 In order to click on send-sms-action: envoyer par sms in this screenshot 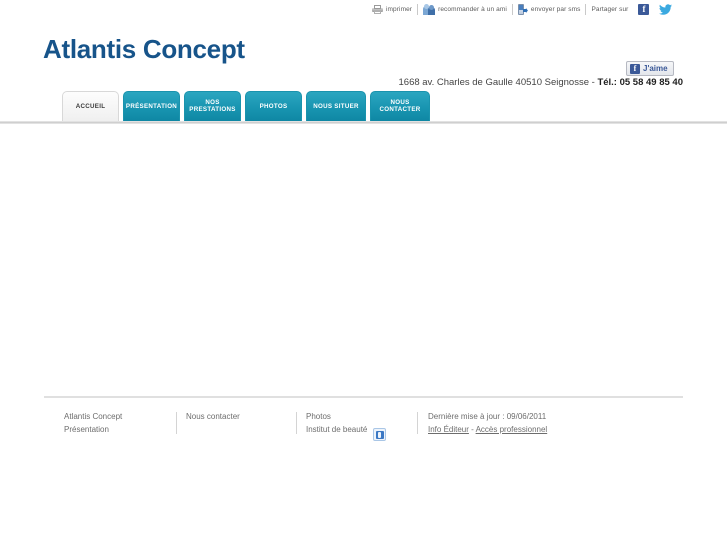, I will do `click(549, 9)`.